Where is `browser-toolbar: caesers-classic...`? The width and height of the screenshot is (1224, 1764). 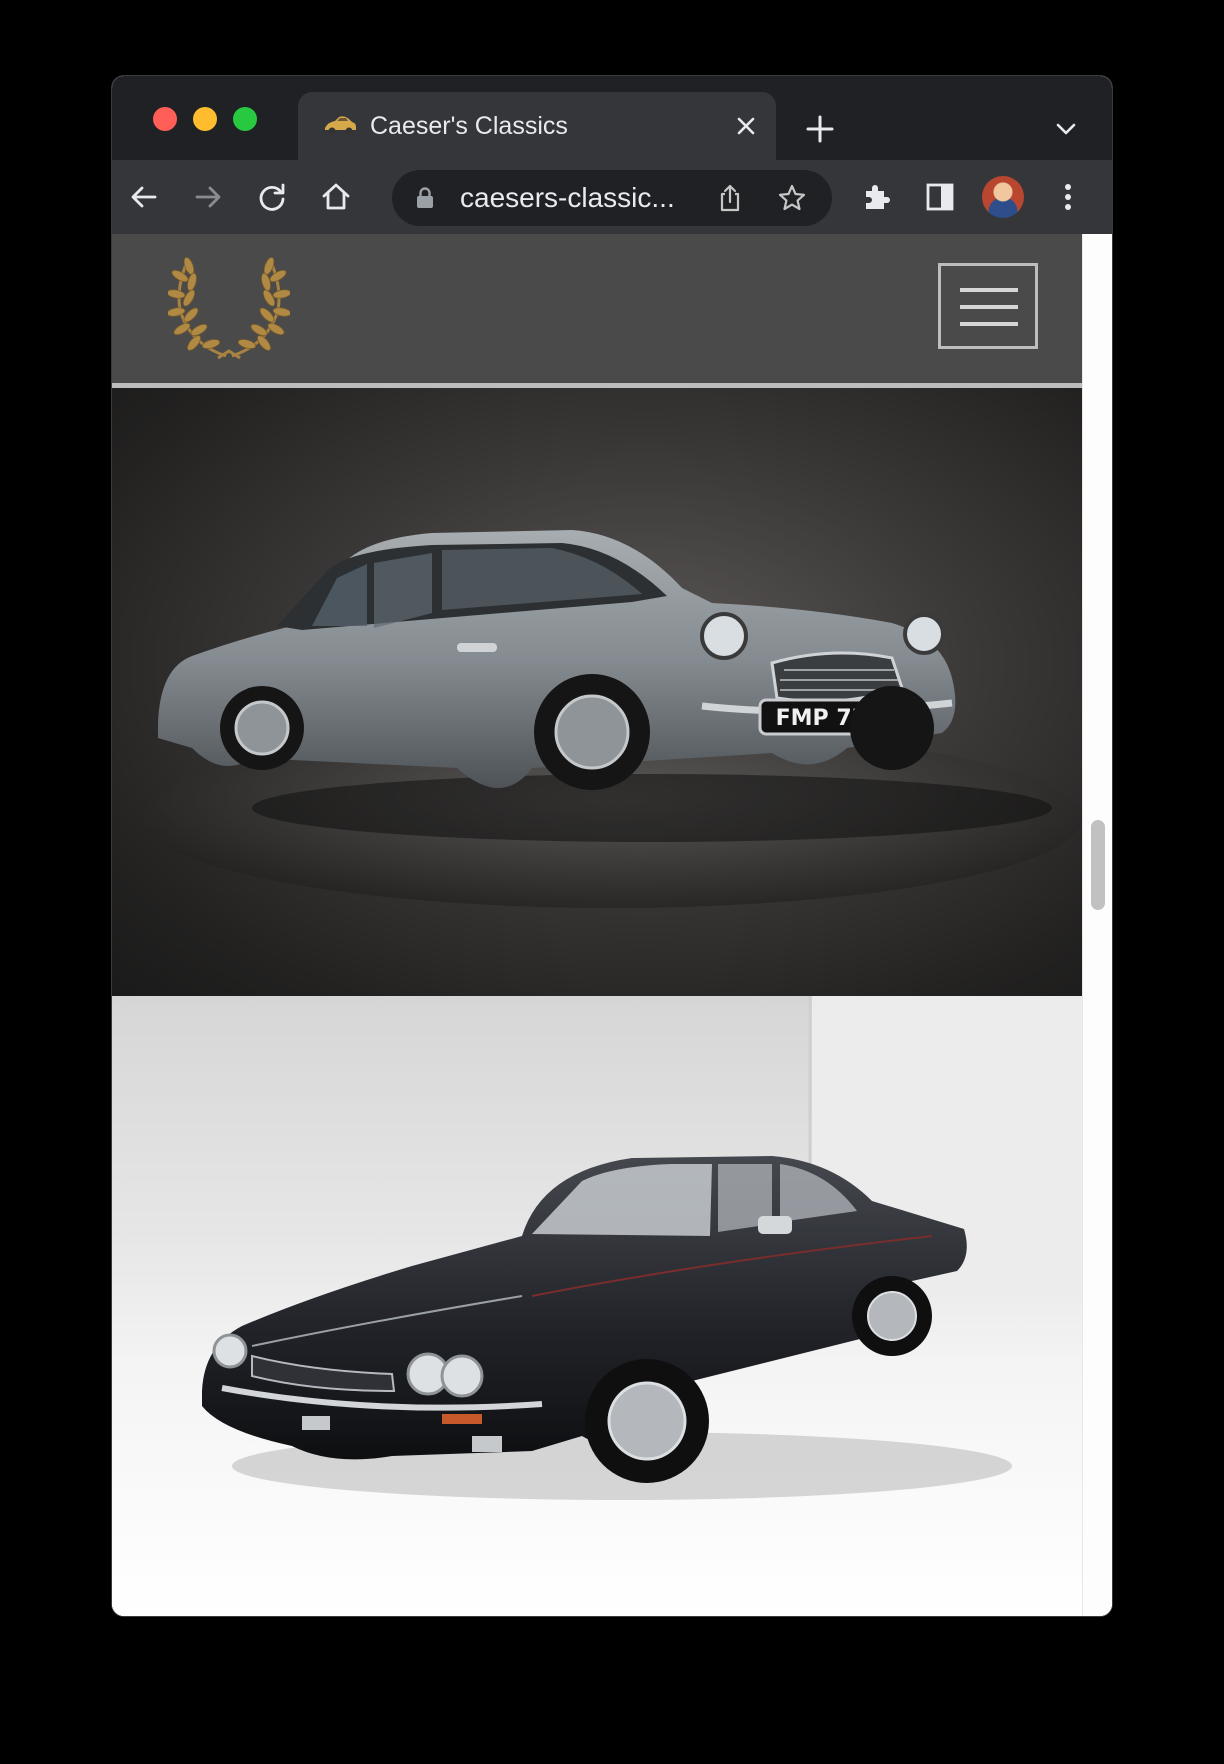
browser-toolbar: caesers-classic... is located at coordinates (612, 197).